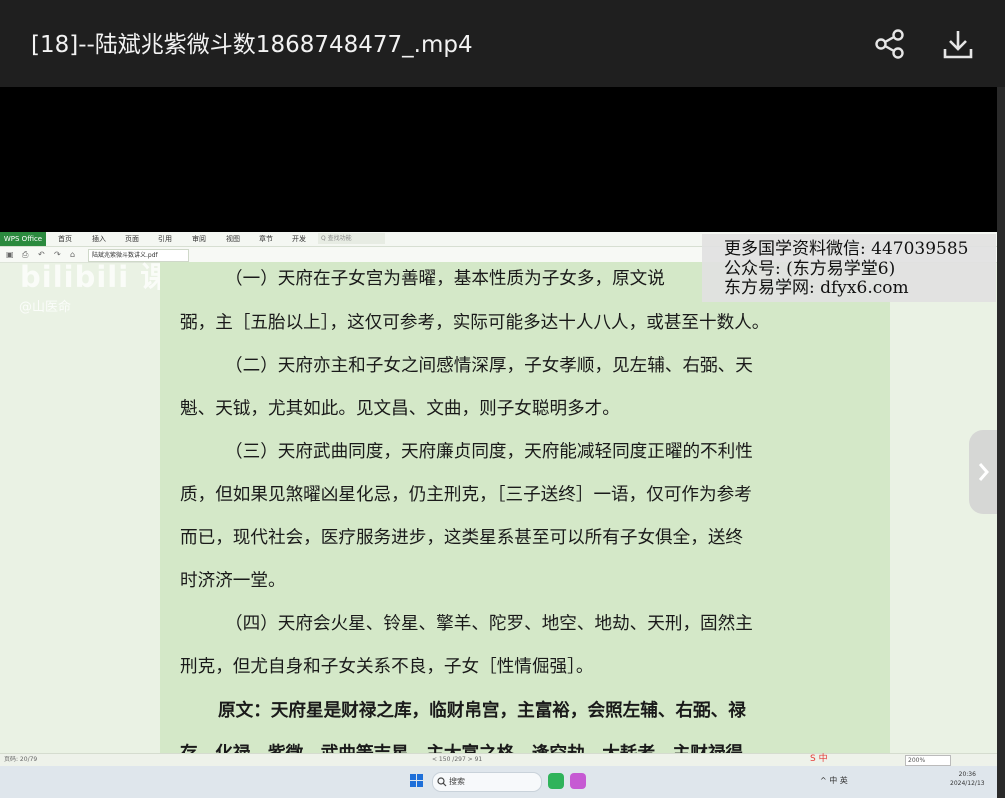  What do you see at coordinates (445, 279) in the screenshot?
I see `text-line: （一）天府在子女宫为善曜，基本性质为子女多，原文说` at bounding box center [445, 279].